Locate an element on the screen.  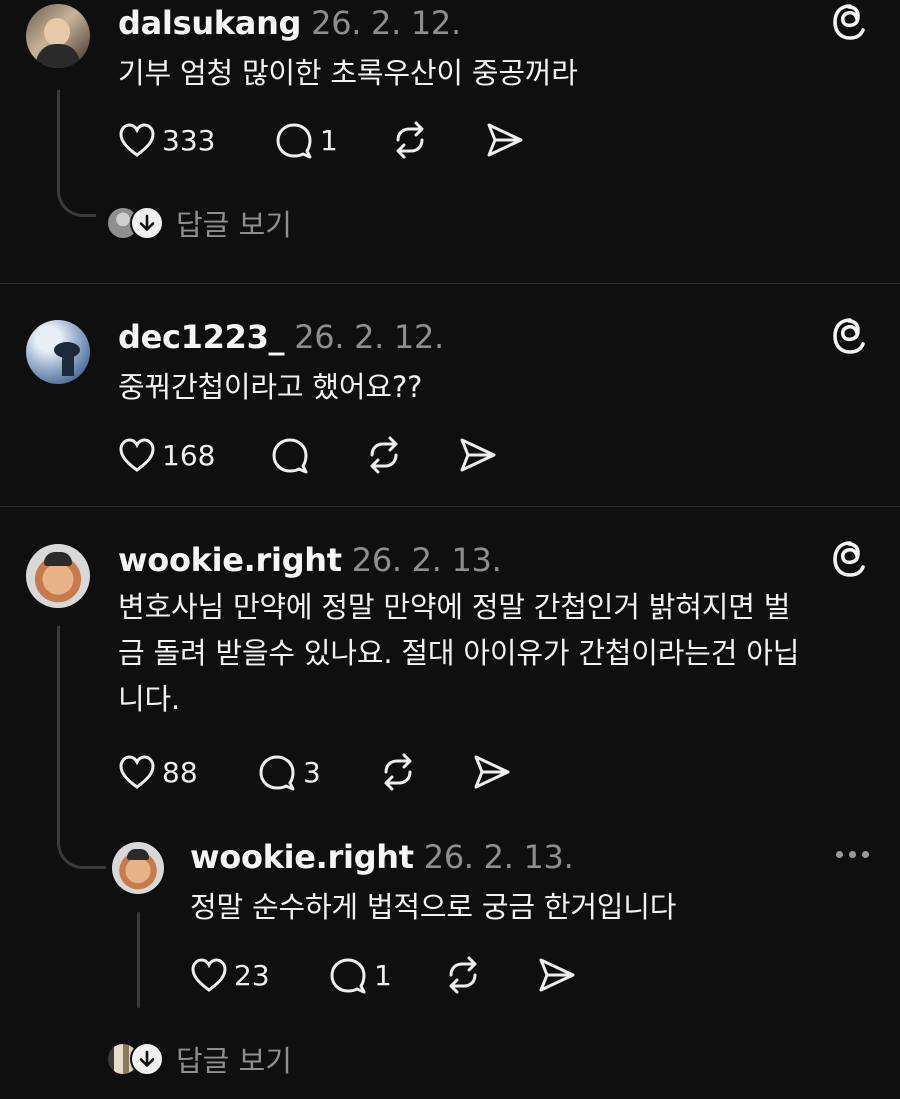
like-count: 88 is located at coordinates (180, 772).